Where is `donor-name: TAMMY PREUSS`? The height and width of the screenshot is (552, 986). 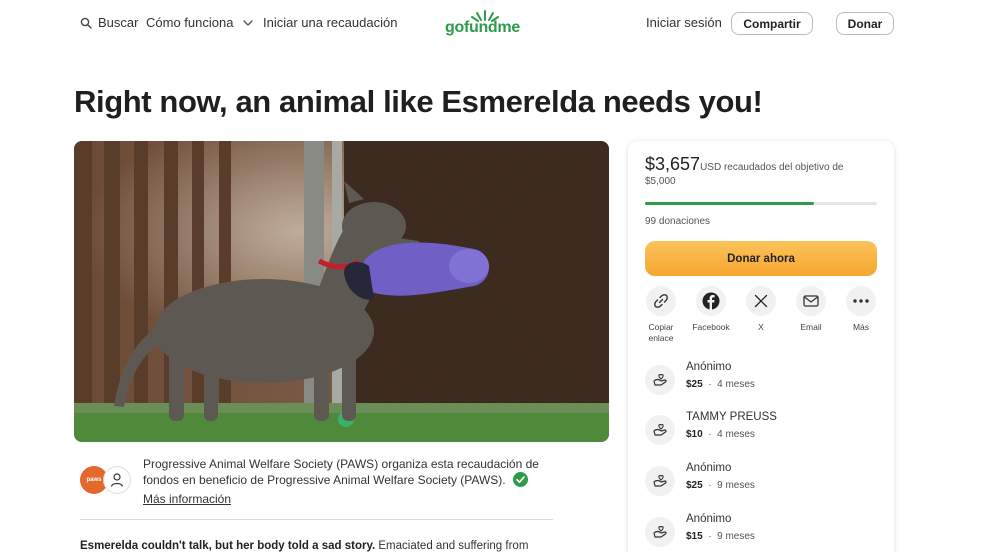
donor-name: TAMMY PREUSS is located at coordinates (731, 417).